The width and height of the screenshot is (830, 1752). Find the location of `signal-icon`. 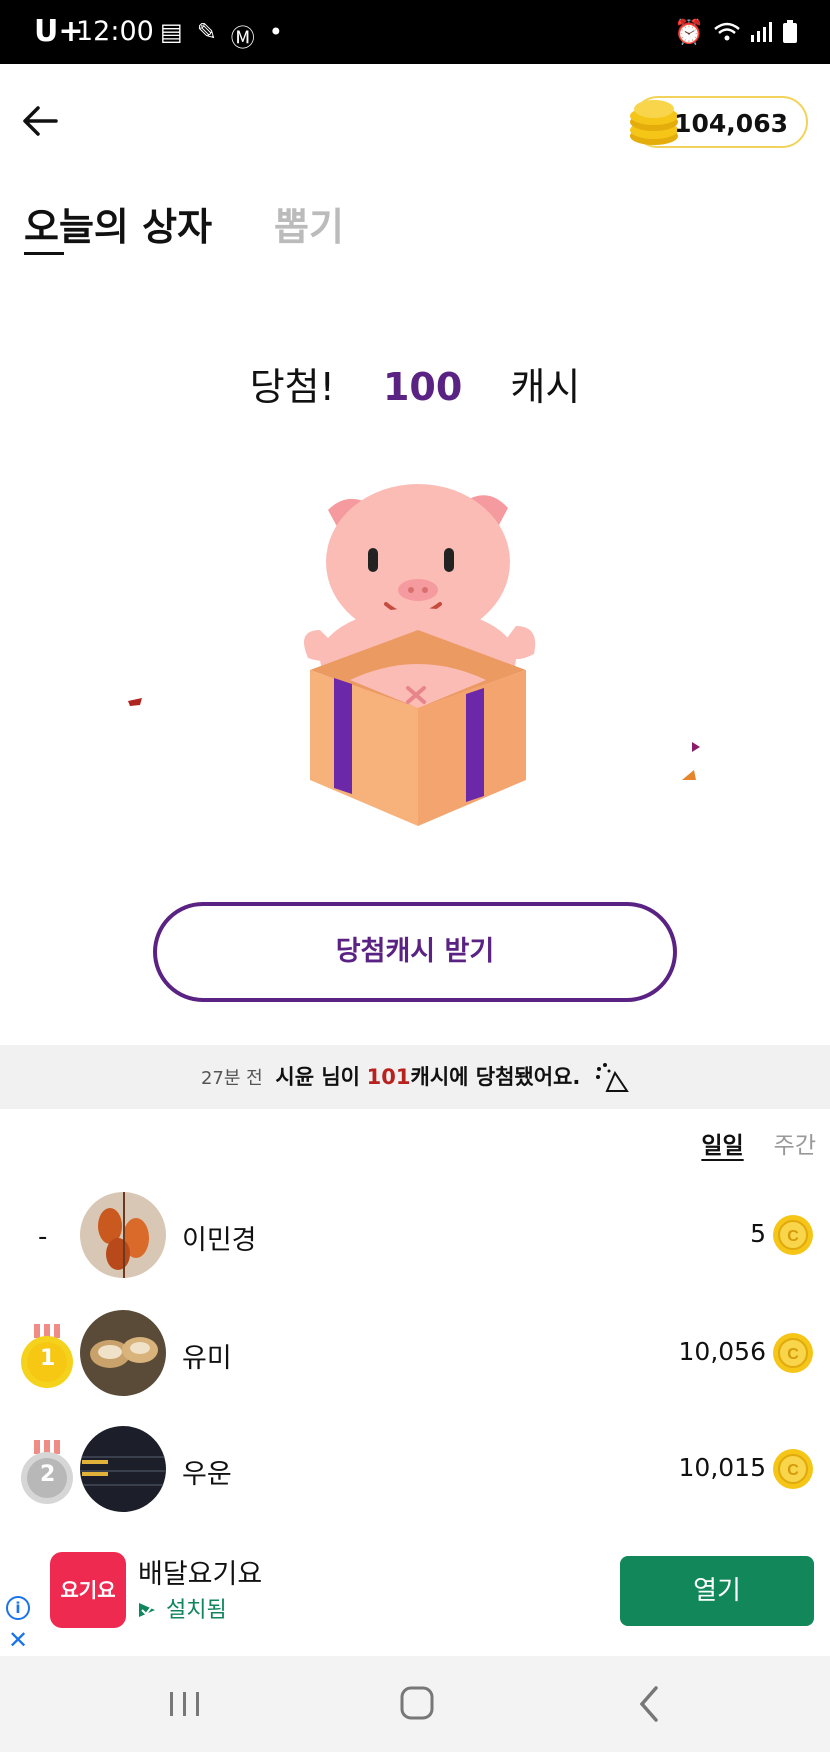

signal-icon is located at coordinates (761, 32).